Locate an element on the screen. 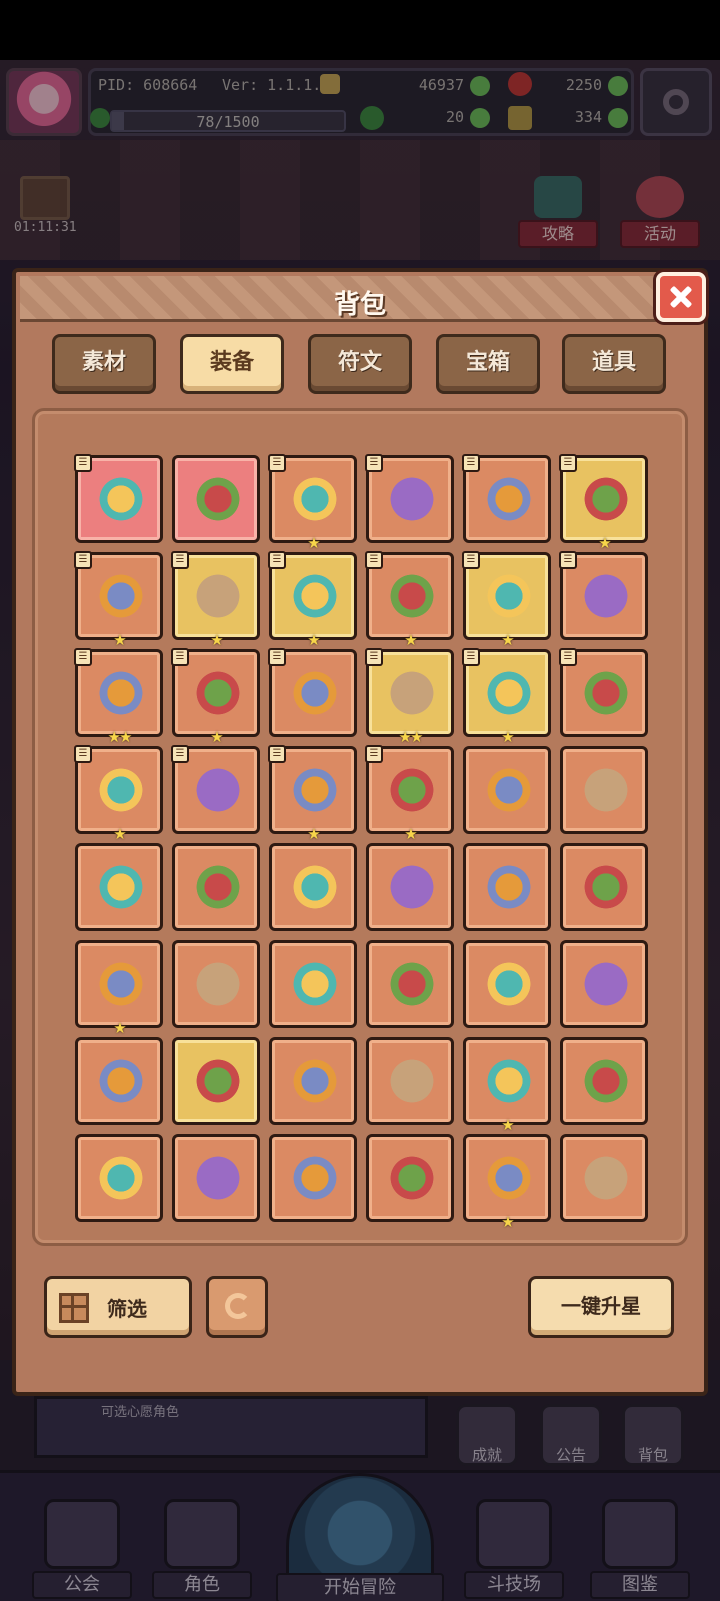 This screenshot has height=1601, width=720. tab-equipment: 装备 is located at coordinates (232, 364).